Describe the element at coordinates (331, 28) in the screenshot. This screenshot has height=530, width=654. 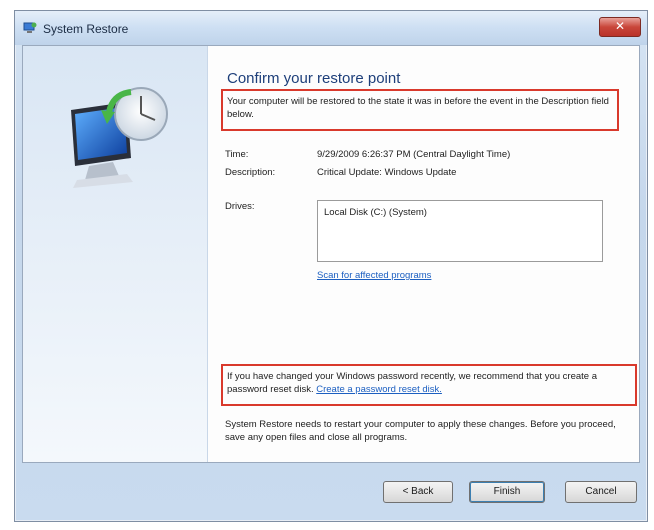
I see `title-bar: System Restore ✕` at that location.